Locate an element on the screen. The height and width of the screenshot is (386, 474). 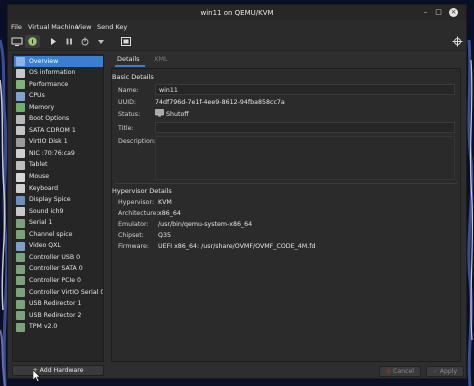
console-icon is located at coordinates (17, 41).